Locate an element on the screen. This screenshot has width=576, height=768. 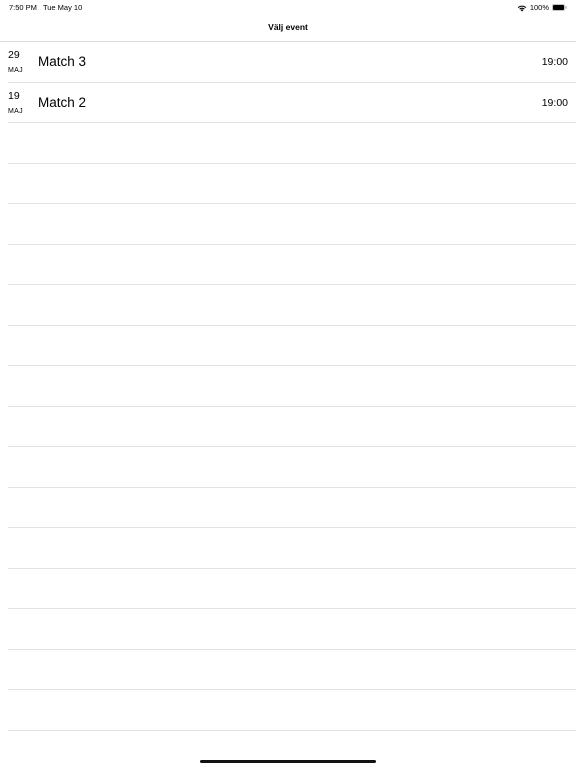
event-day: 19 is located at coordinates (14, 95).